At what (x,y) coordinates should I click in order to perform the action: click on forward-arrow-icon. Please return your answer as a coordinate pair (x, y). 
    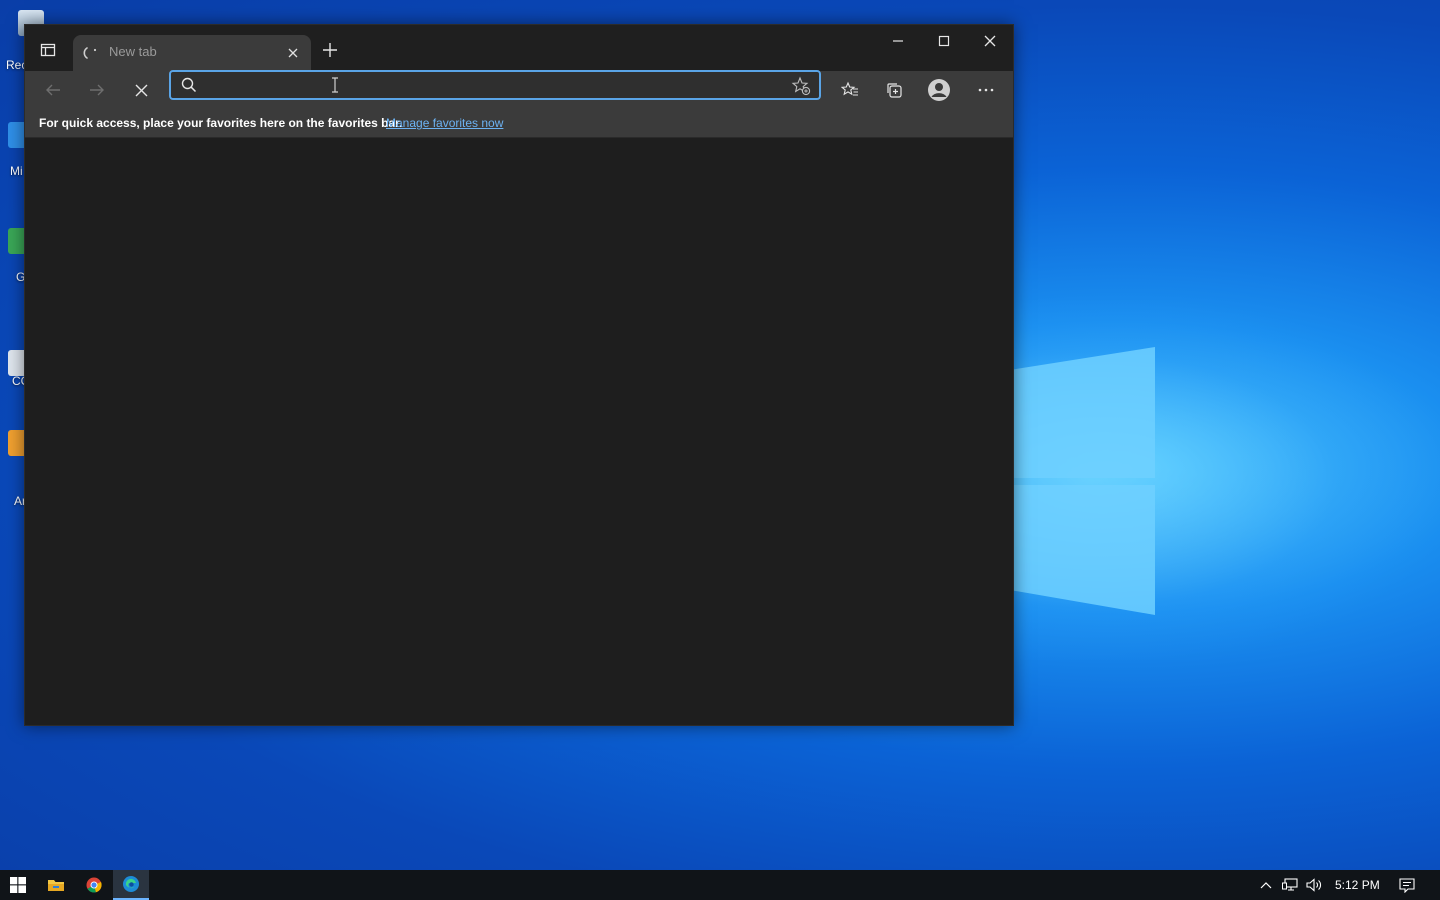
    Looking at the image, I should click on (97, 90).